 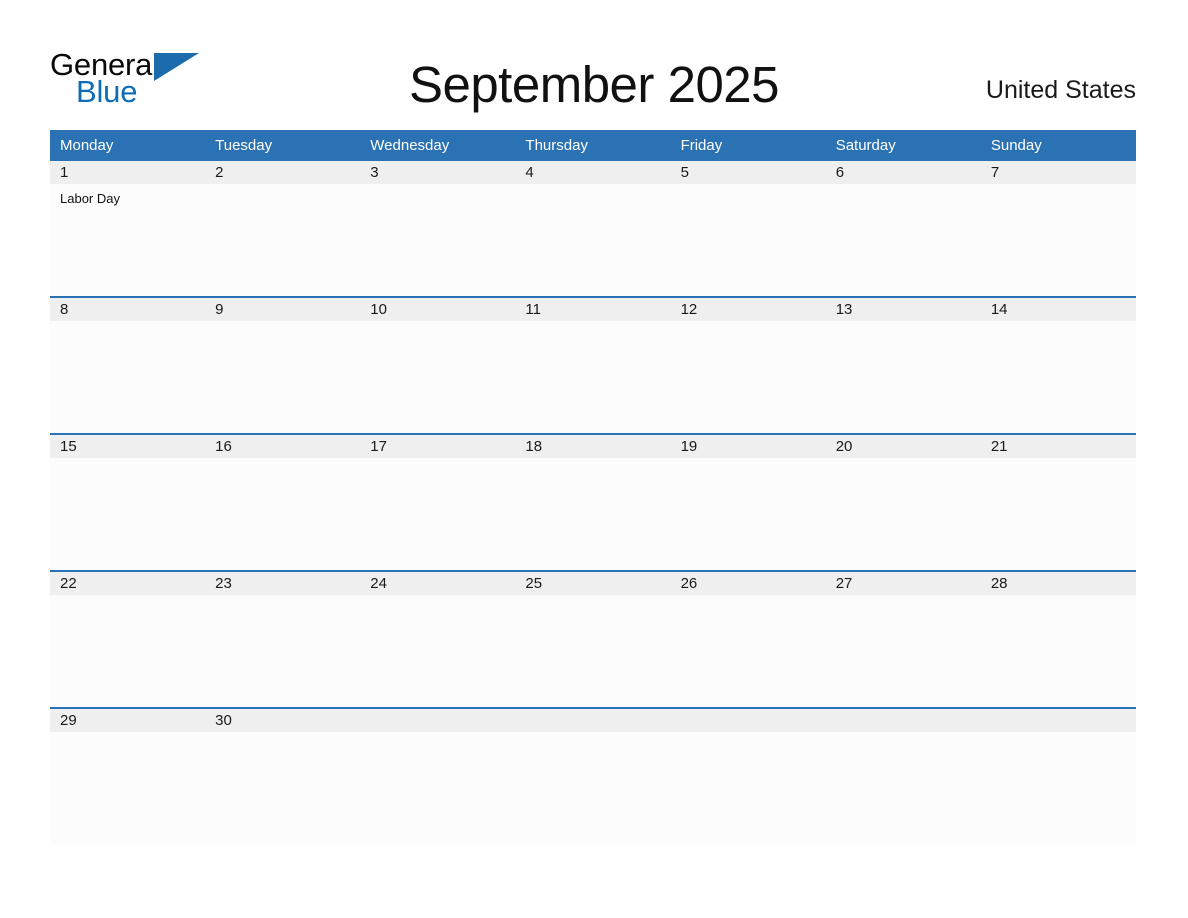 What do you see at coordinates (748, 446) in the screenshot?
I see `day-number: 19` at bounding box center [748, 446].